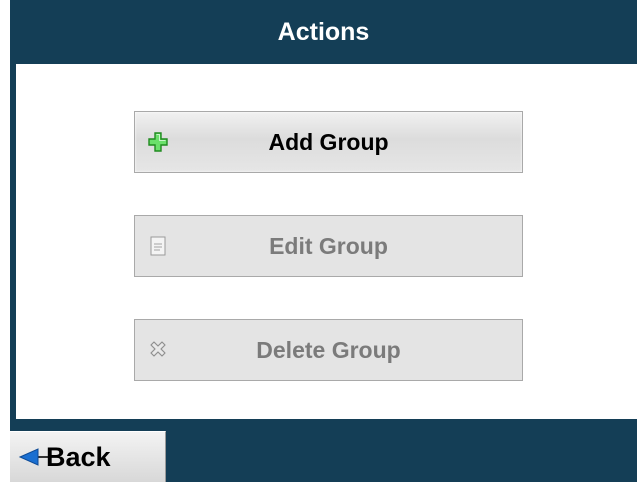 The height and width of the screenshot is (483, 637). What do you see at coordinates (78, 457) in the screenshot?
I see `back-label: Back` at bounding box center [78, 457].